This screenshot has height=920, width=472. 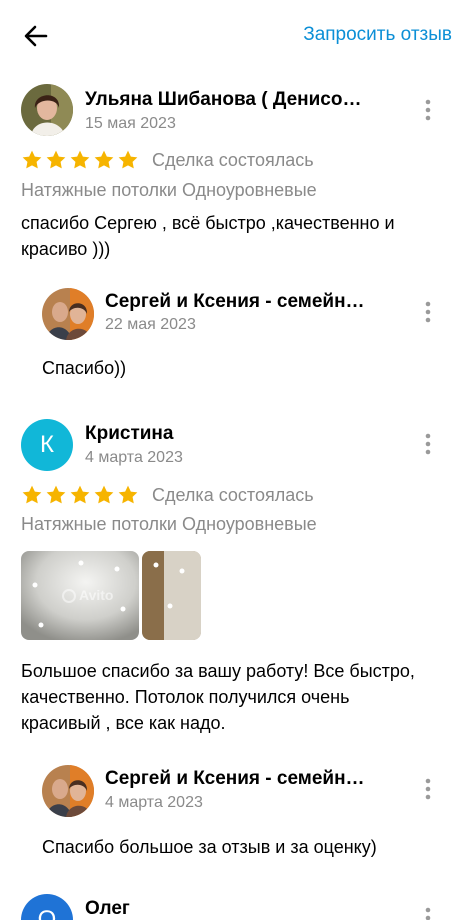 What do you see at coordinates (209, 847) in the screenshot?
I see `reply-text: Спасибо большое за отзыв и за оценку)` at bounding box center [209, 847].